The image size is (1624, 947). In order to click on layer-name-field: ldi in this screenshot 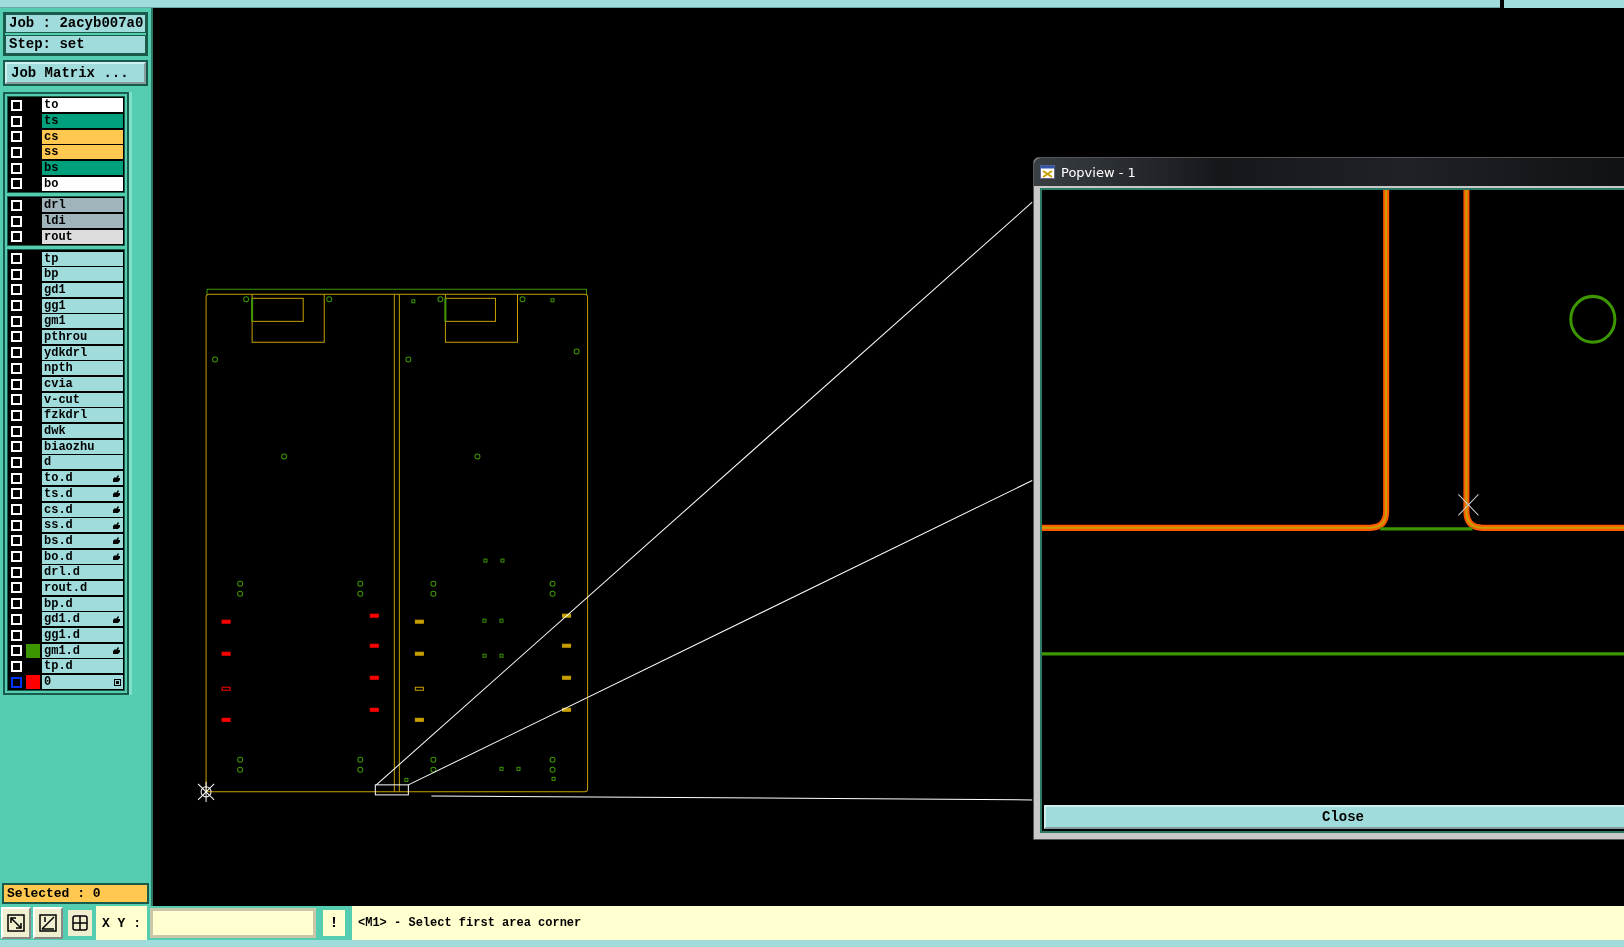, I will do `click(82, 221)`.